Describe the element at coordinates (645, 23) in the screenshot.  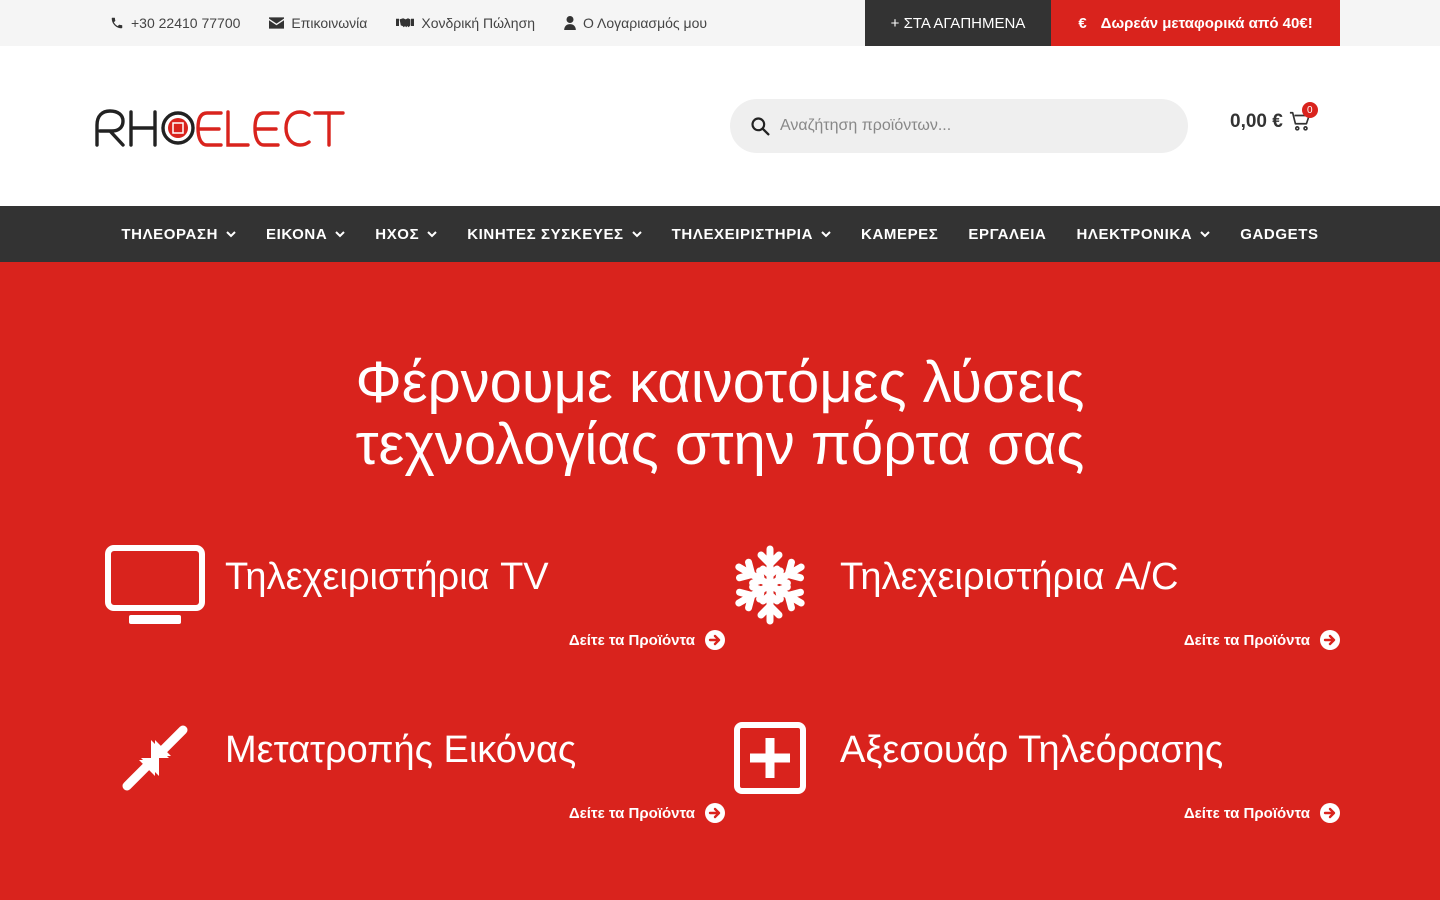
I see `account-text: Ο Λογαριασμός μου` at that location.